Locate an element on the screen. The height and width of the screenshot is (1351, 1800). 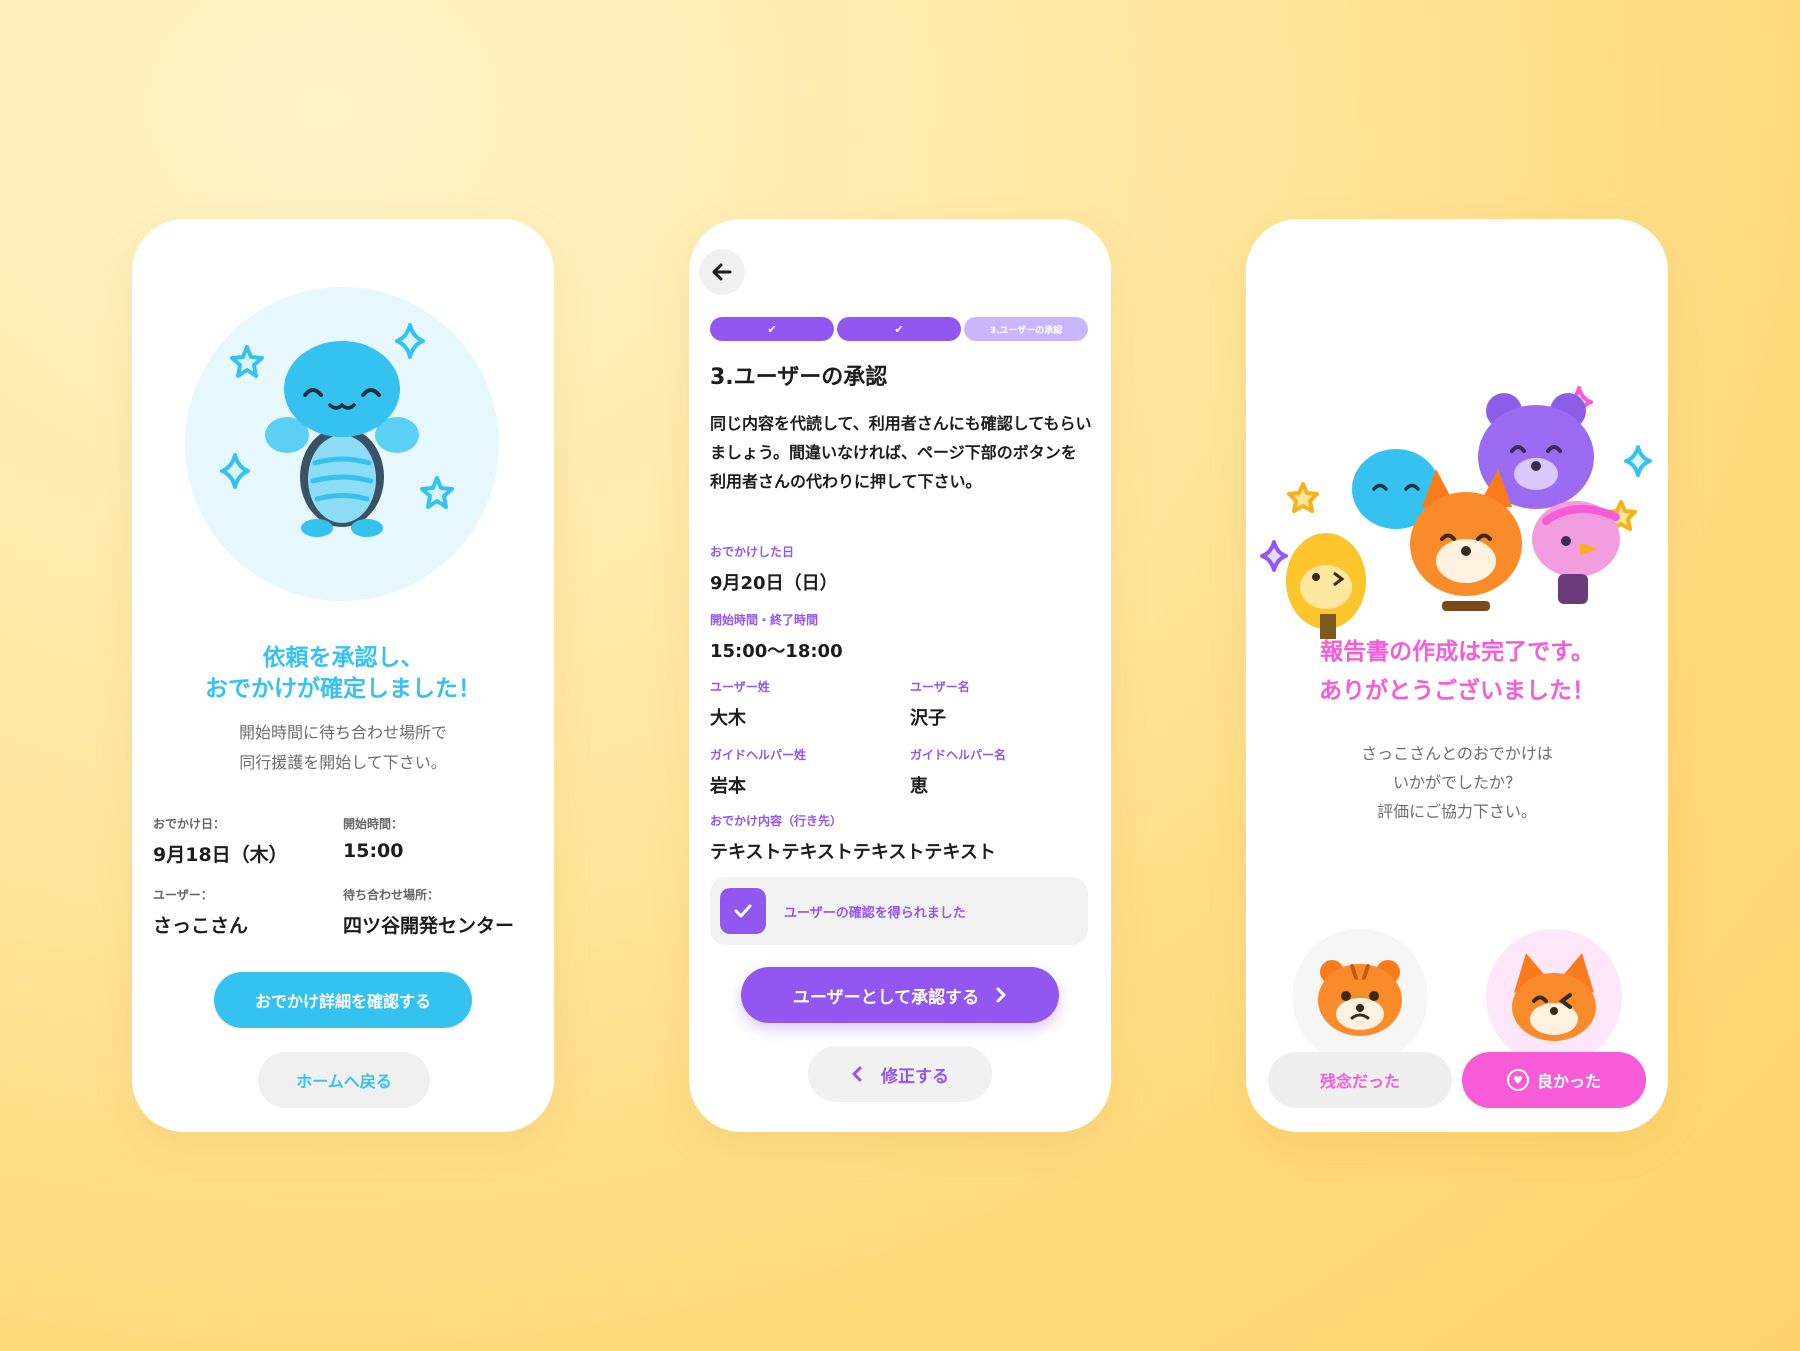
meeting-place-item: 待ち合わせ場所： 四ツ谷開発センター is located at coordinates (438, 912).